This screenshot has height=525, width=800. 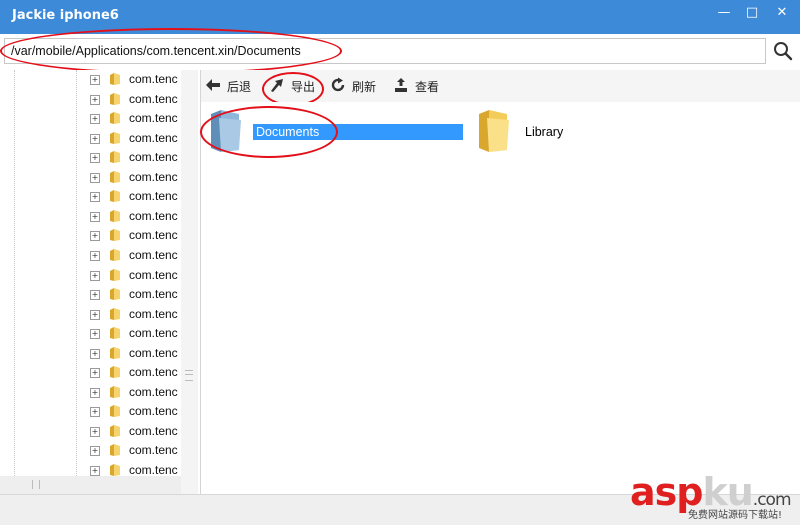 What do you see at coordinates (735, 515) in the screenshot?
I see `watermark-subtitle: 免费网站源码下载站!` at bounding box center [735, 515].